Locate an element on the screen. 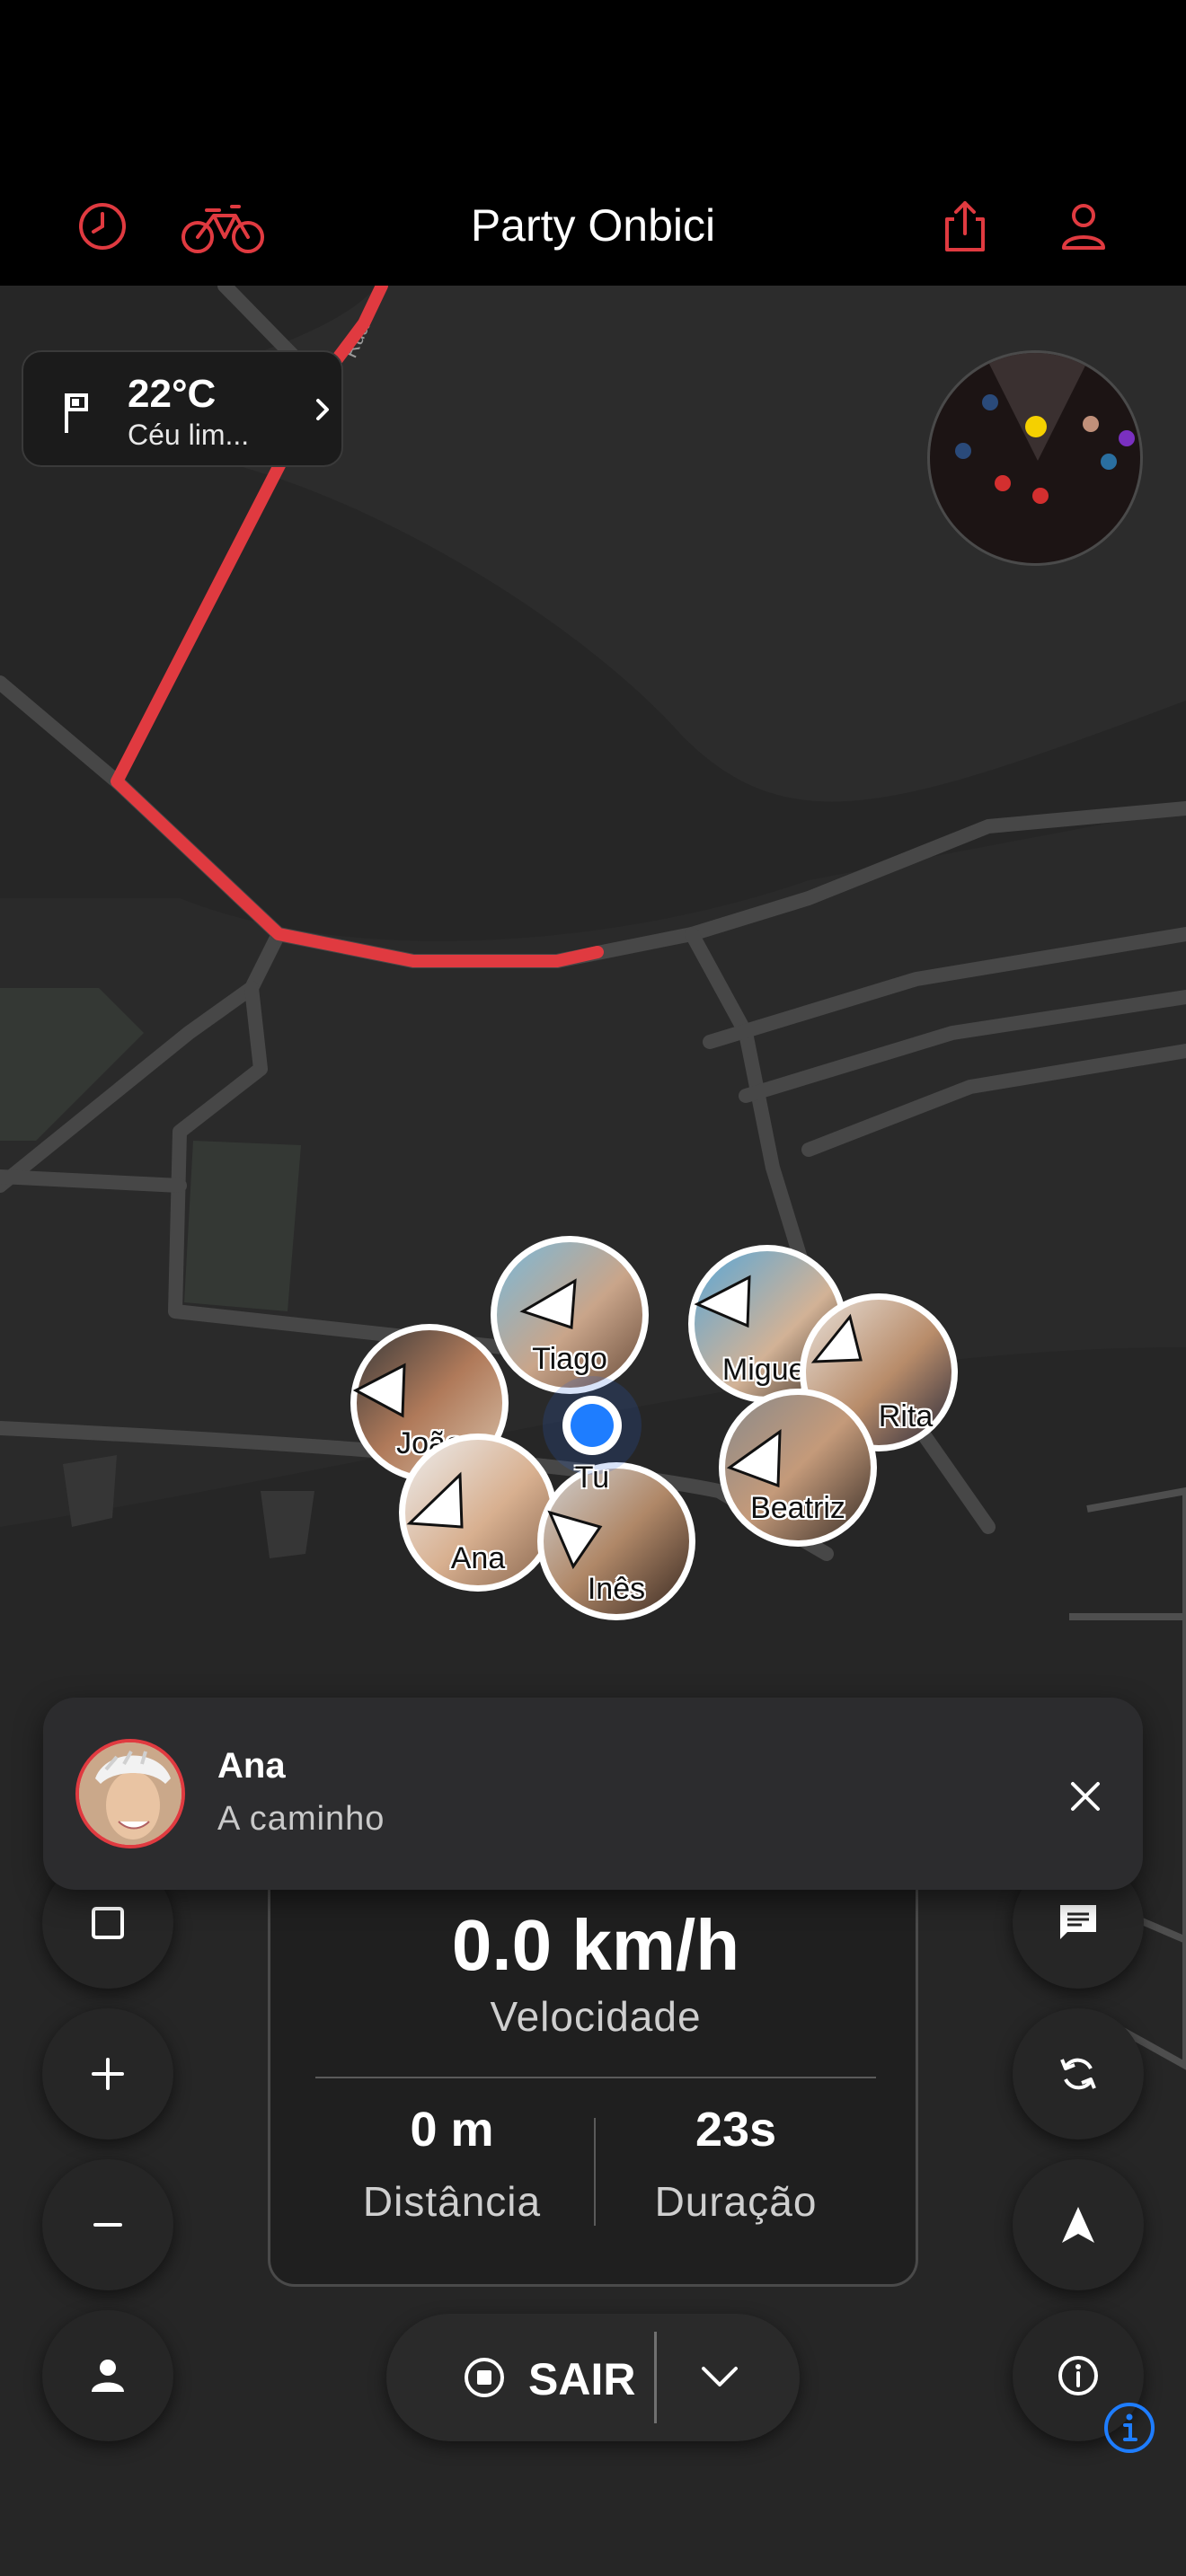 The width and height of the screenshot is (1186, 2576). speed-value: 0.0 km/h is located at coordinates (595, 1945).